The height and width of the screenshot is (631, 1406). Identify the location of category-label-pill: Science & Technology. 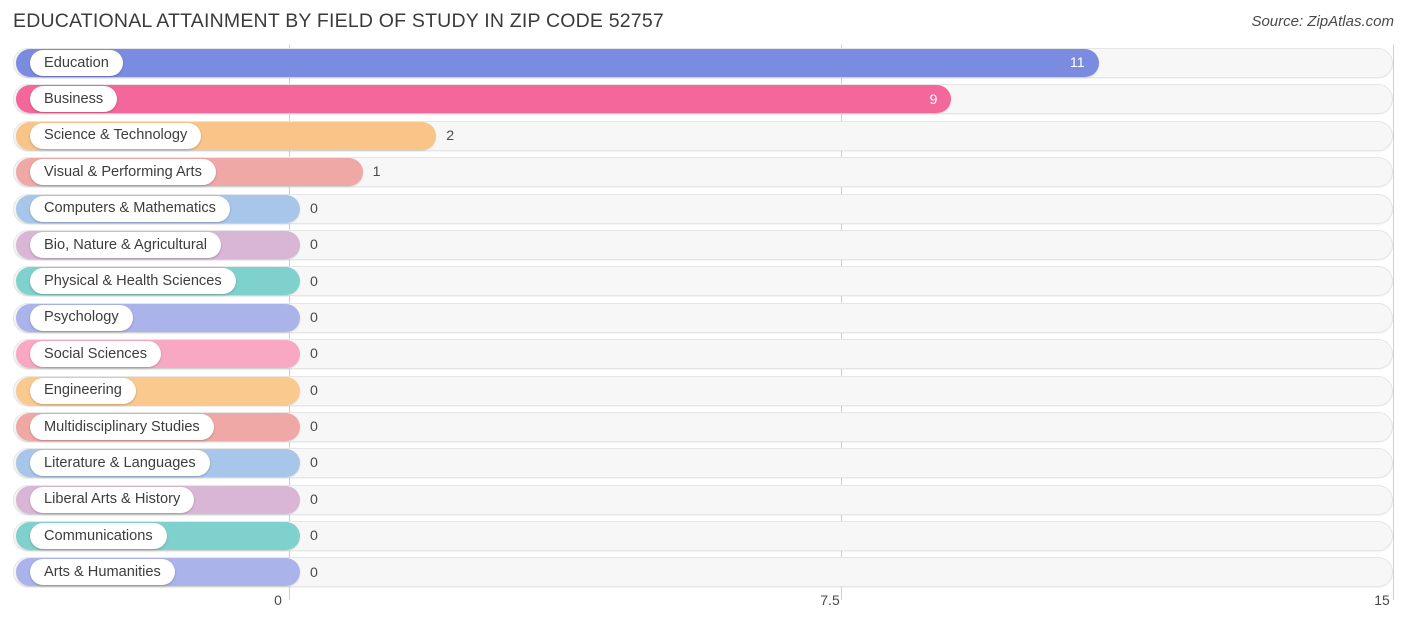
(116, 135).